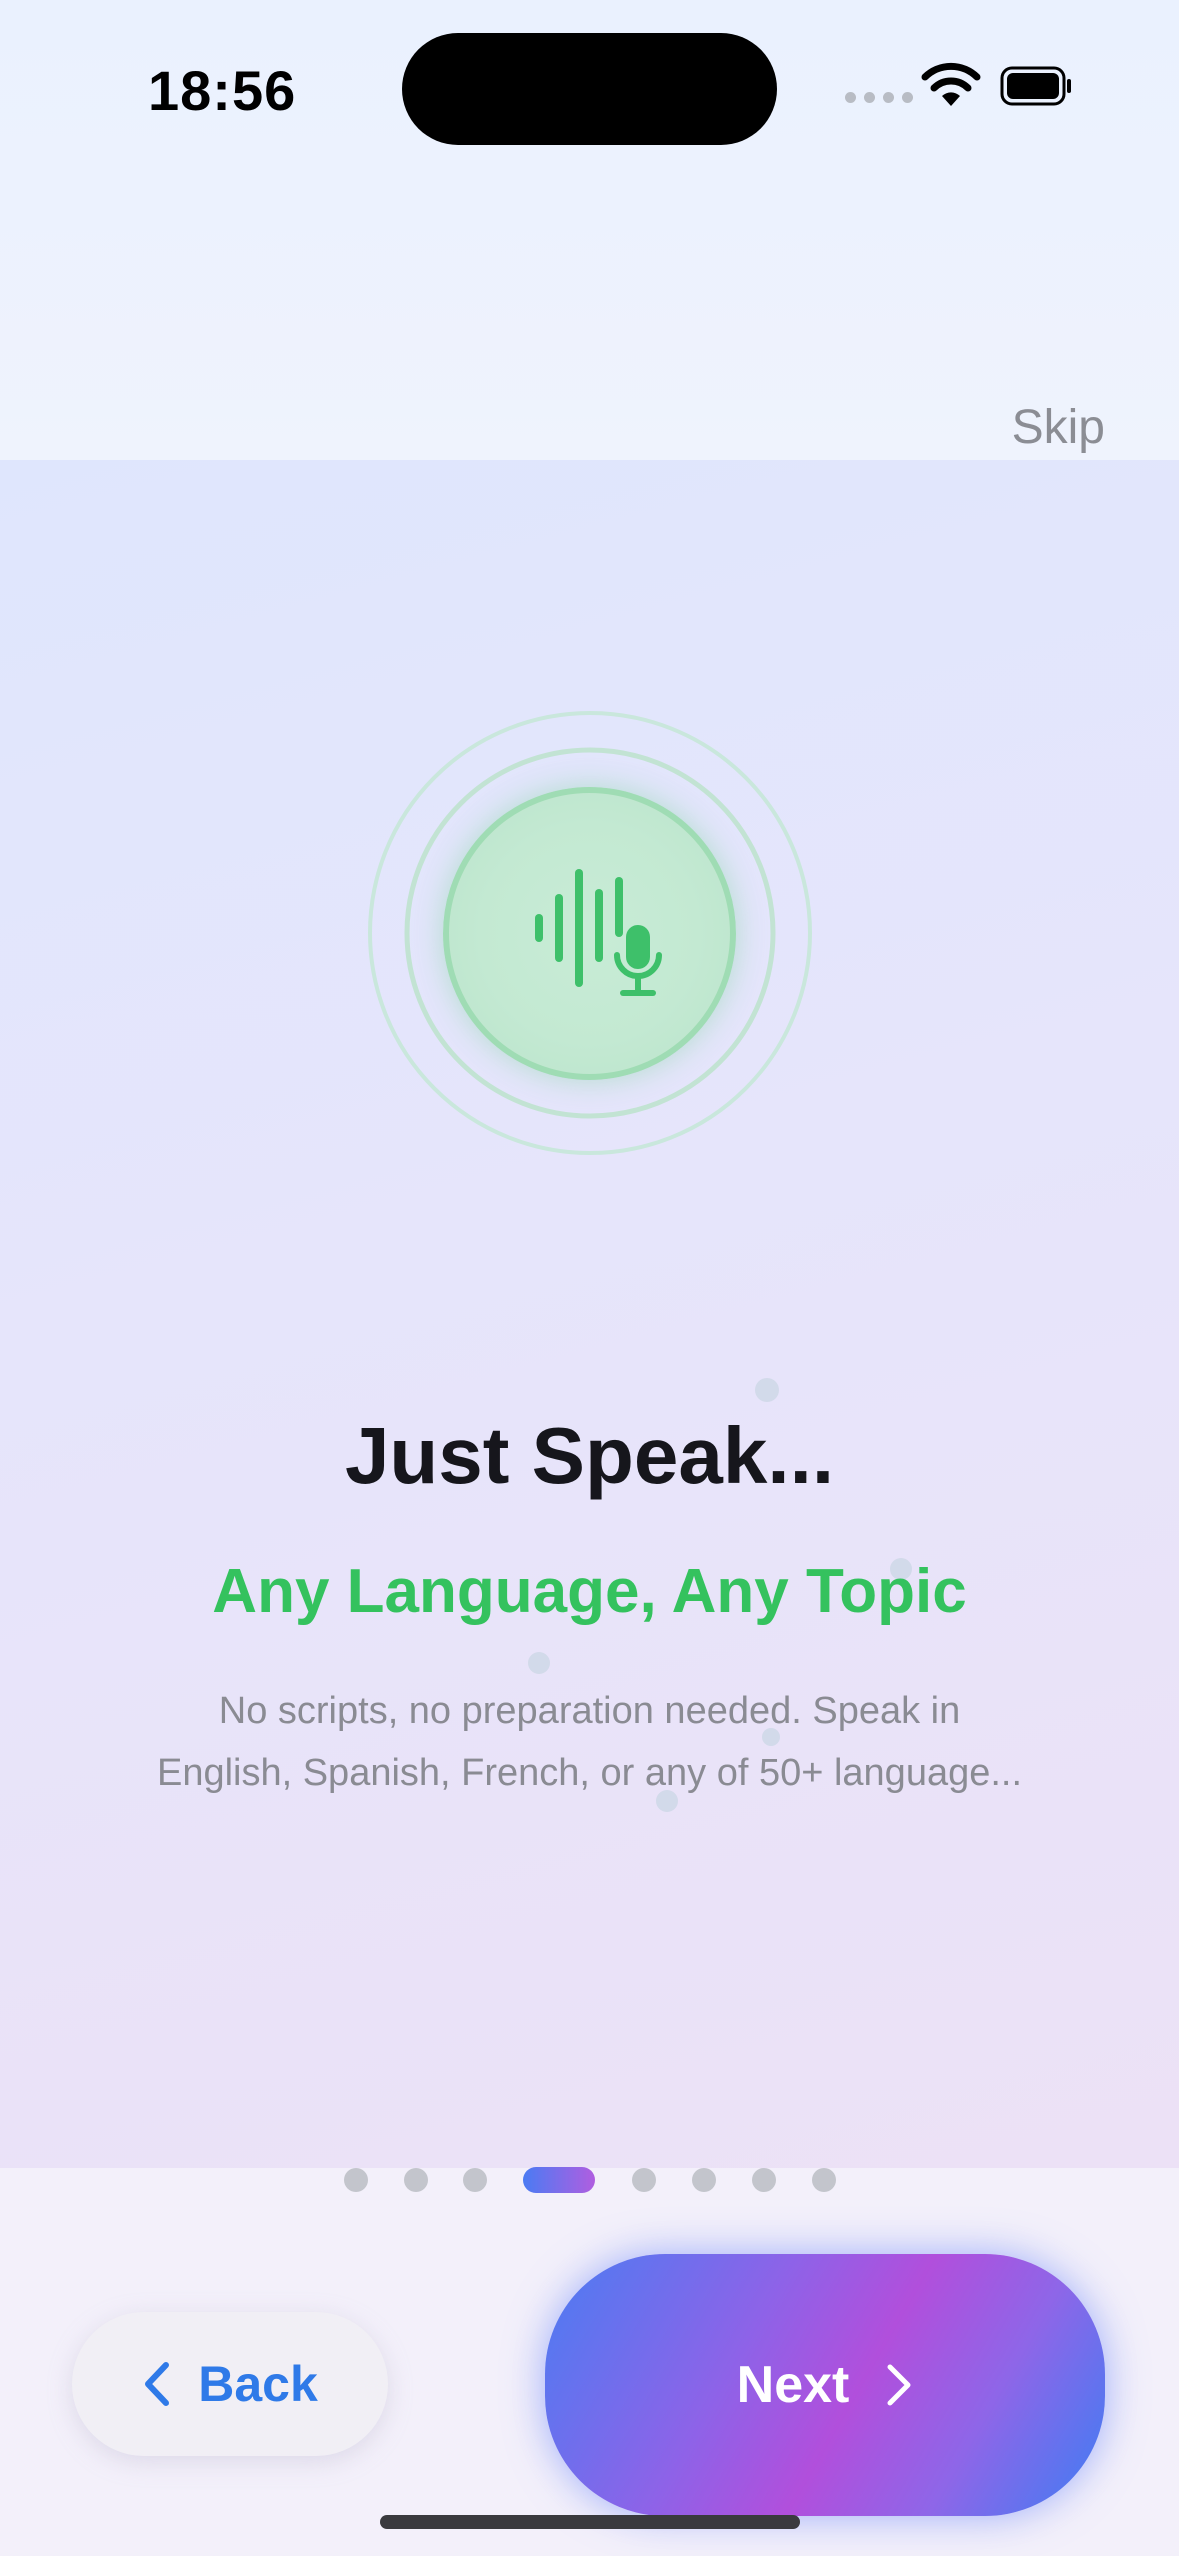  I want to click on back-button: Back, so click(230, 2384).